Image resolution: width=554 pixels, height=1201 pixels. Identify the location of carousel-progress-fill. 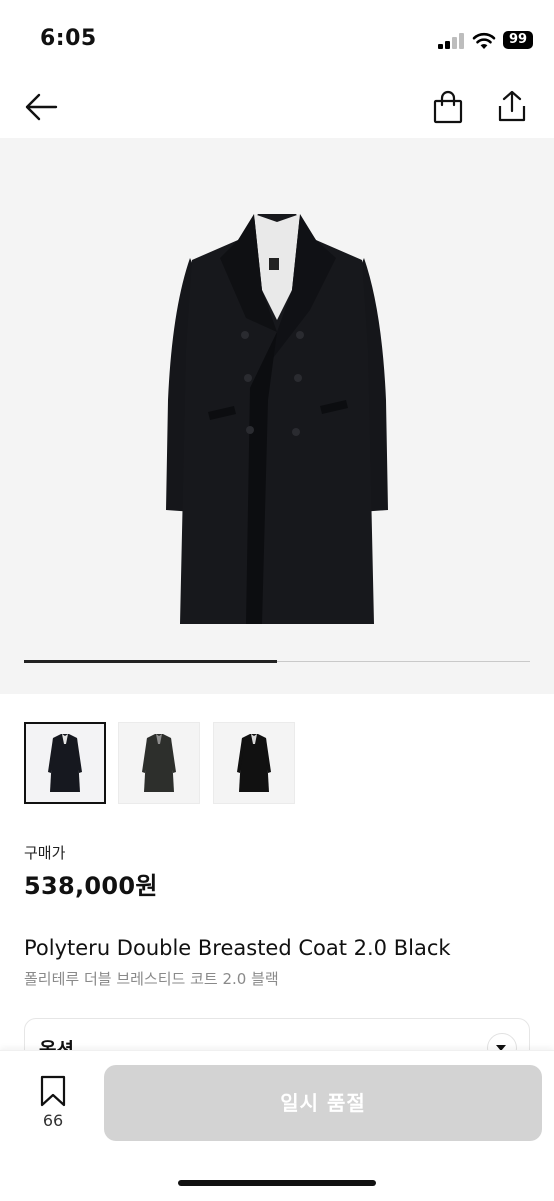
(150, 661).